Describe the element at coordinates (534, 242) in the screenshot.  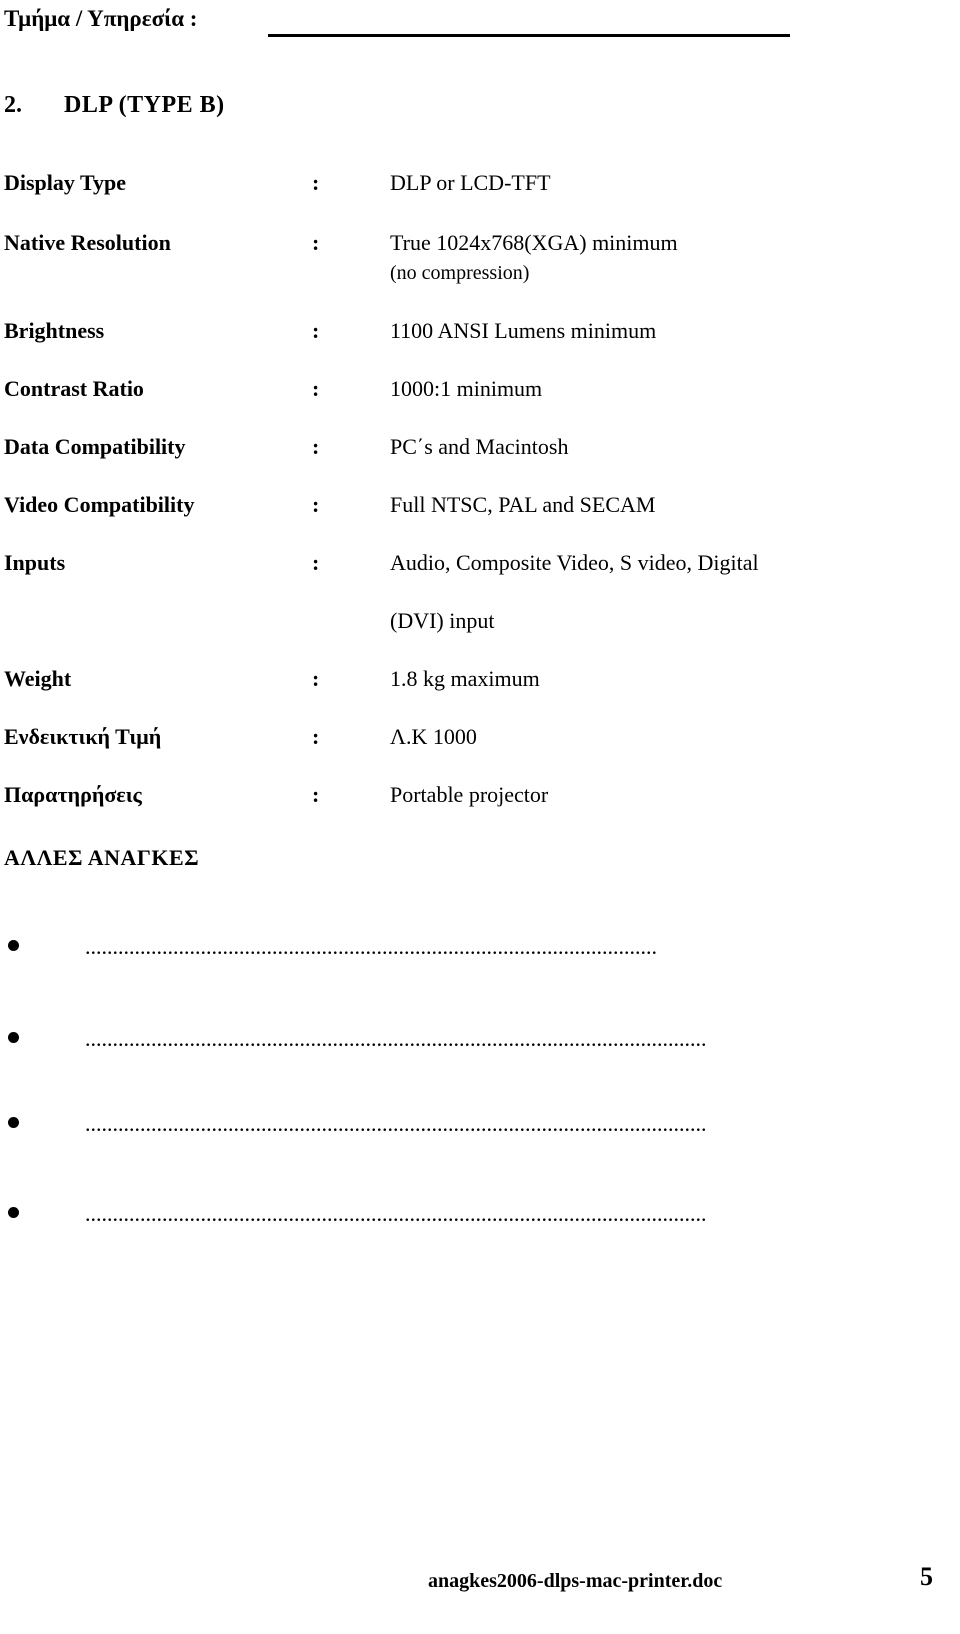
I see `spec-value: True 1024x768(XGA) minimum` at that location.